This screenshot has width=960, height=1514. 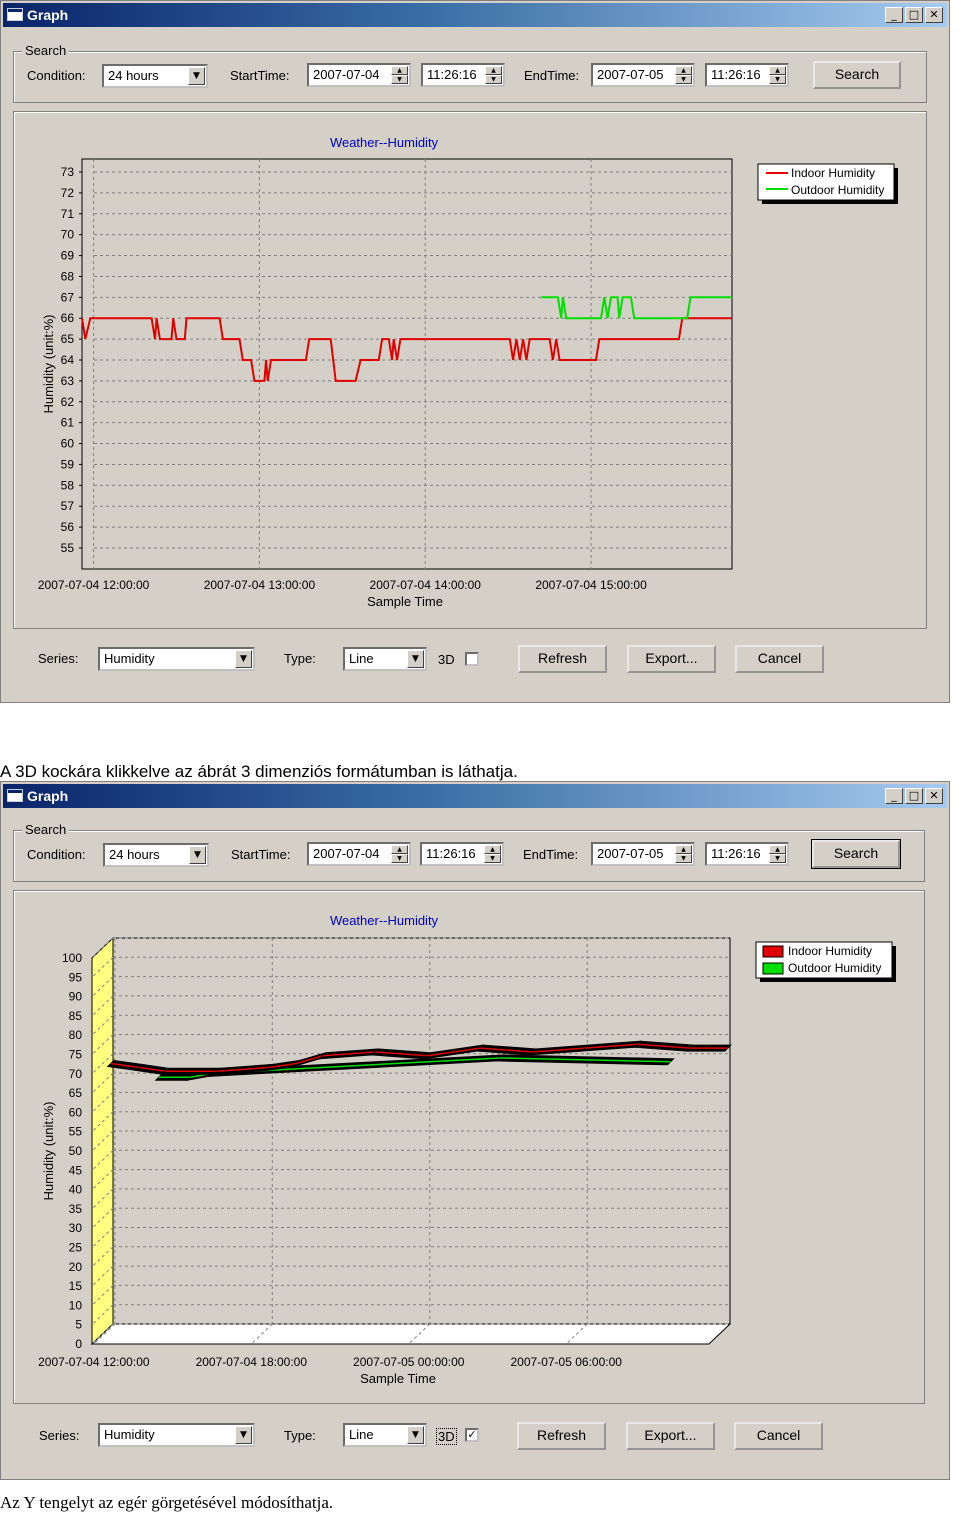 What do you see at coordinates (68, 464) in the screenshot?
I see `y-tick-label: 59` at bounding box center [68, 464].